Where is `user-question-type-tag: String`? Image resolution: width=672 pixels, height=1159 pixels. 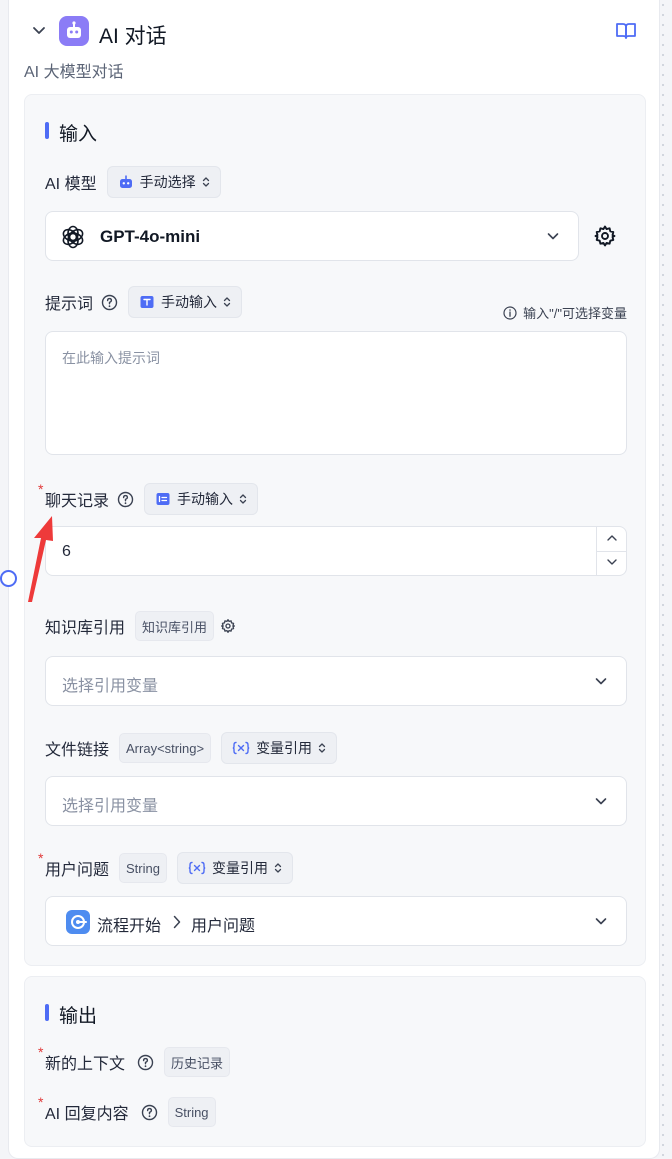
user-question-type-tag: String is located at coordinates (143, 868).